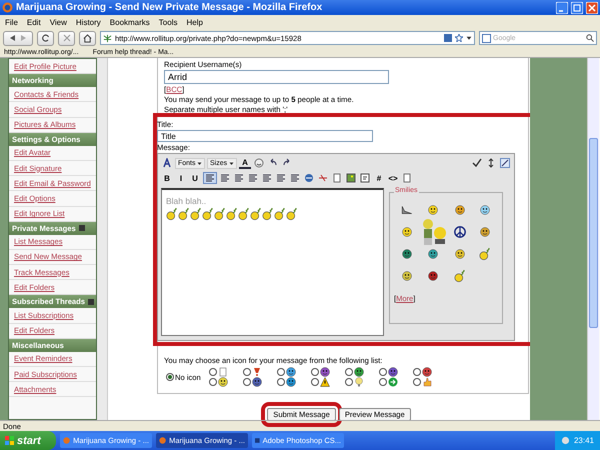 The height and width of the screenshot is (450, 600). What do you see at coordinates (130, 22) in the screenshot?
I see `menu-item: Bookmarks` at bounding box center [130, 22].